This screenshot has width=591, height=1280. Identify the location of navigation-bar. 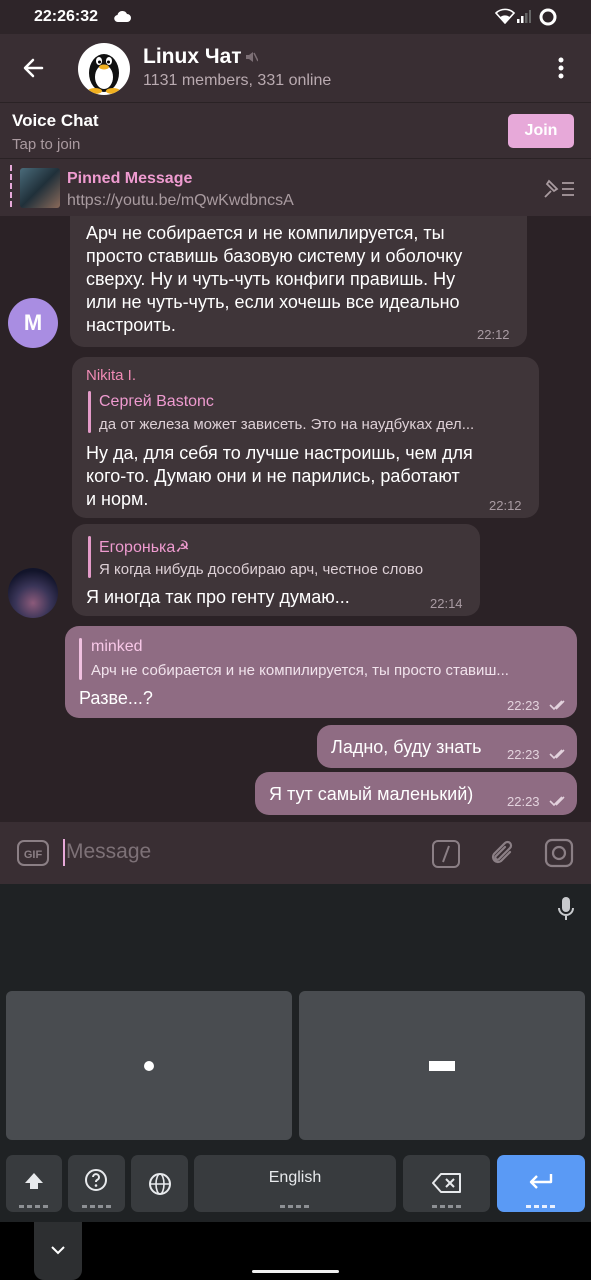
(295, 1251).